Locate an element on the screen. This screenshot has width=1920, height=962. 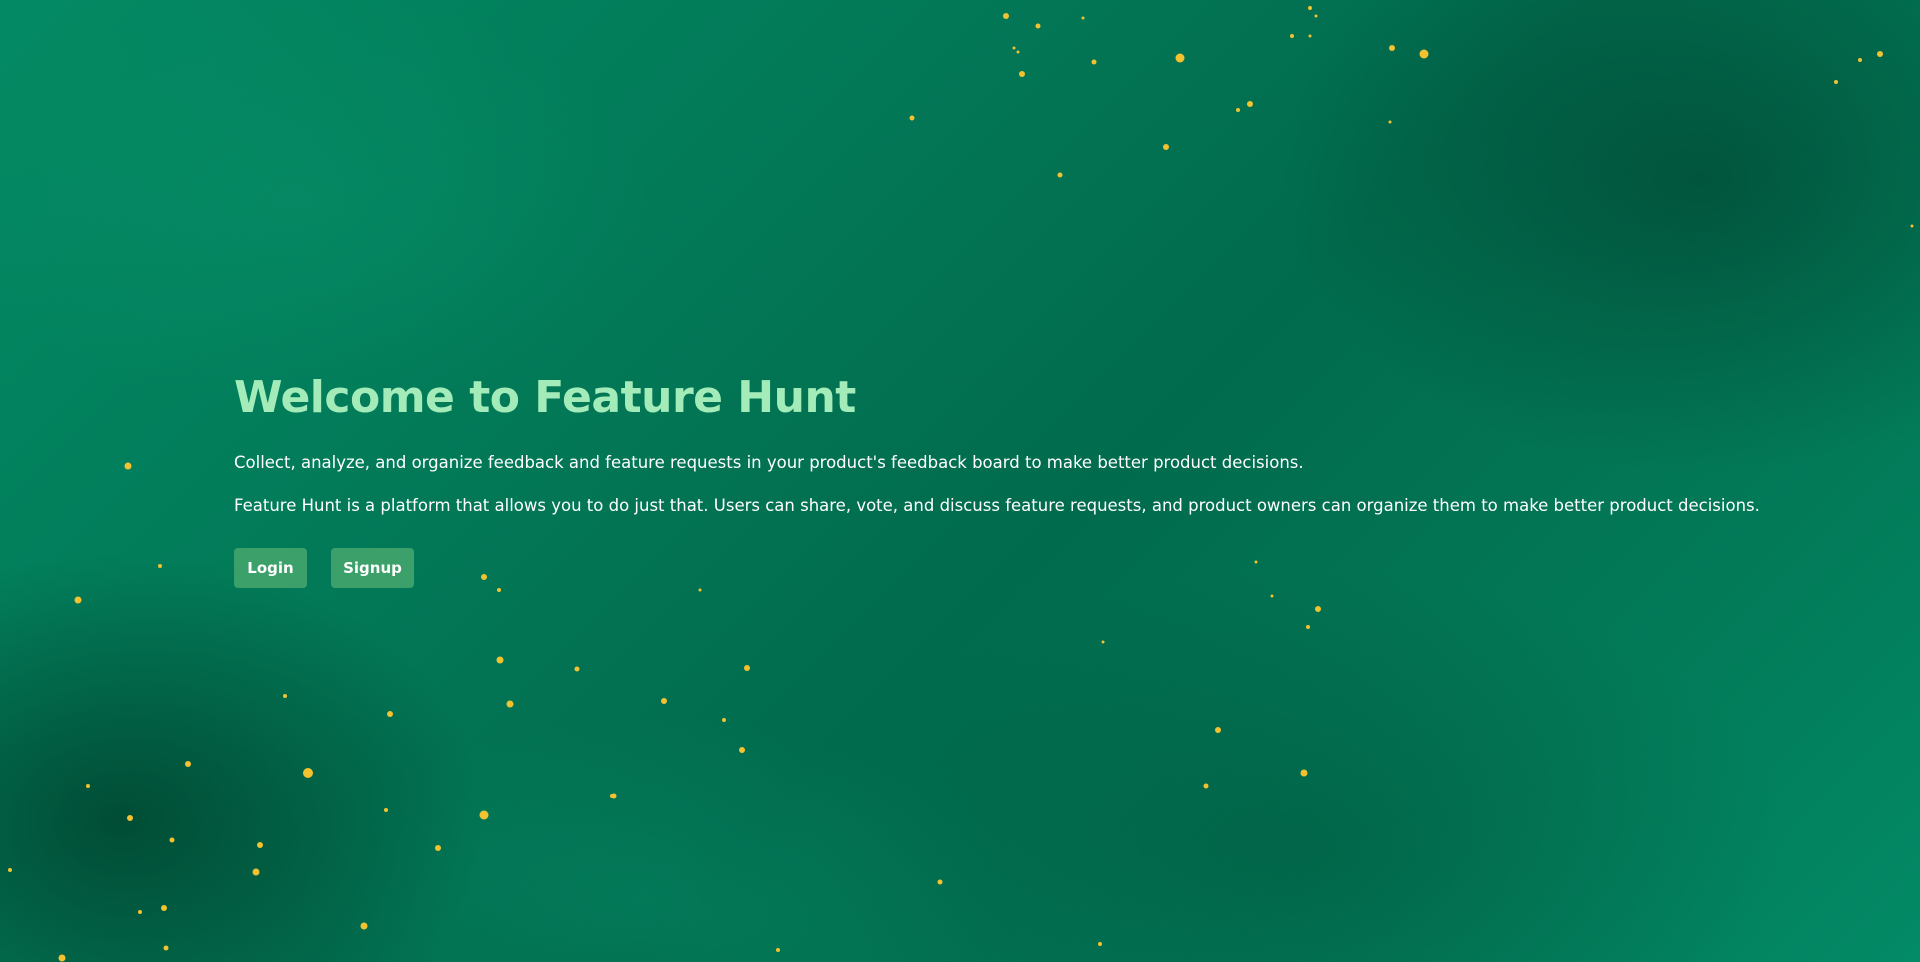
auth-actions: Login Signup is located at coordinates (1054, 568).